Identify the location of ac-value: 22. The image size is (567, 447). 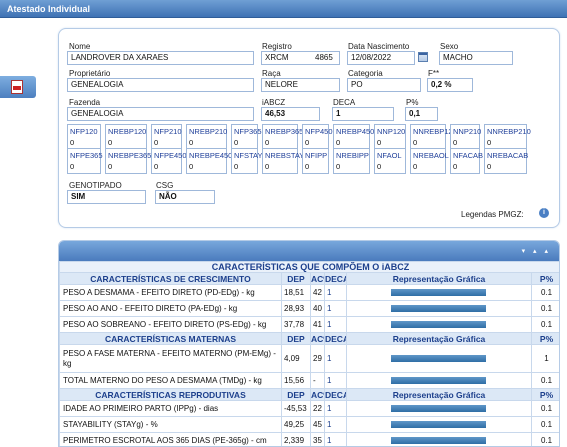
(317, 408).